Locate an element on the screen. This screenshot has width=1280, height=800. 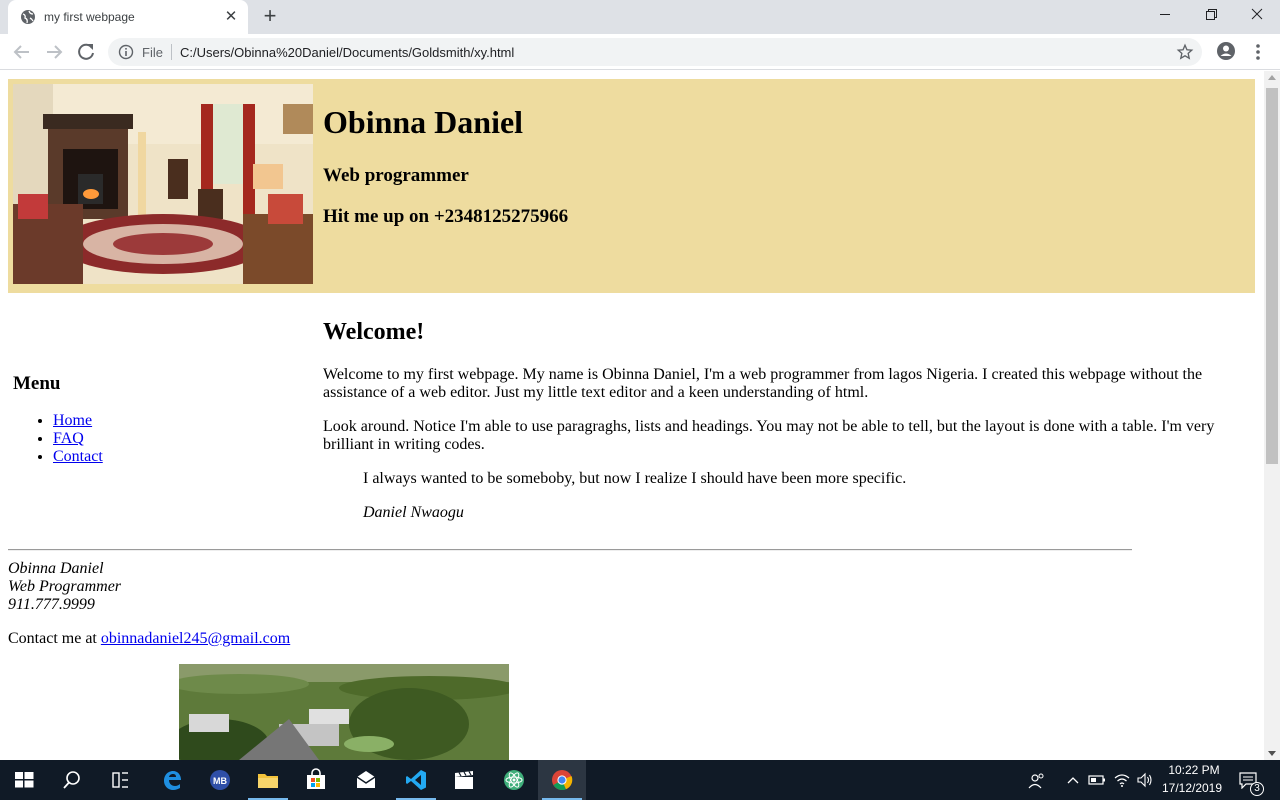
taskbar-file-explorer is located at coordinates (268, 780).